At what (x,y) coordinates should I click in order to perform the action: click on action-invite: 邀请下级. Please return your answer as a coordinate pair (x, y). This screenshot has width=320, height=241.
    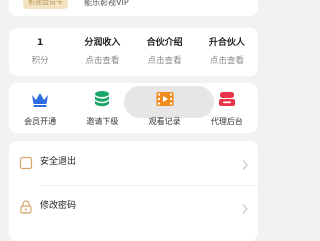
    Looking at the image, I should click on (102, 108).